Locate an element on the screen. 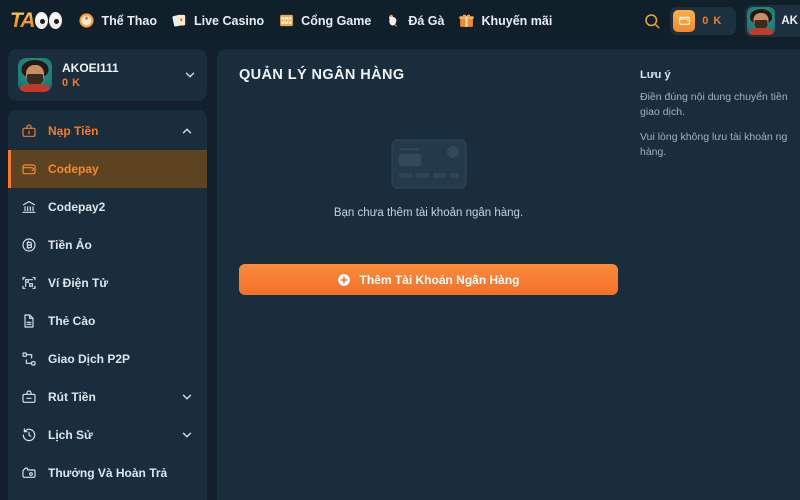  note-line: Điền đúng nội dung chuyển tiền is located at coordinates (714, 97).